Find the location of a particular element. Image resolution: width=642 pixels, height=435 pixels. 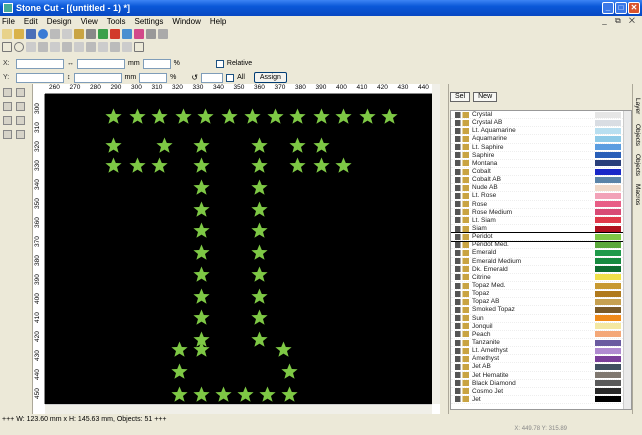

color-icon is located at coordinates (139, 34).